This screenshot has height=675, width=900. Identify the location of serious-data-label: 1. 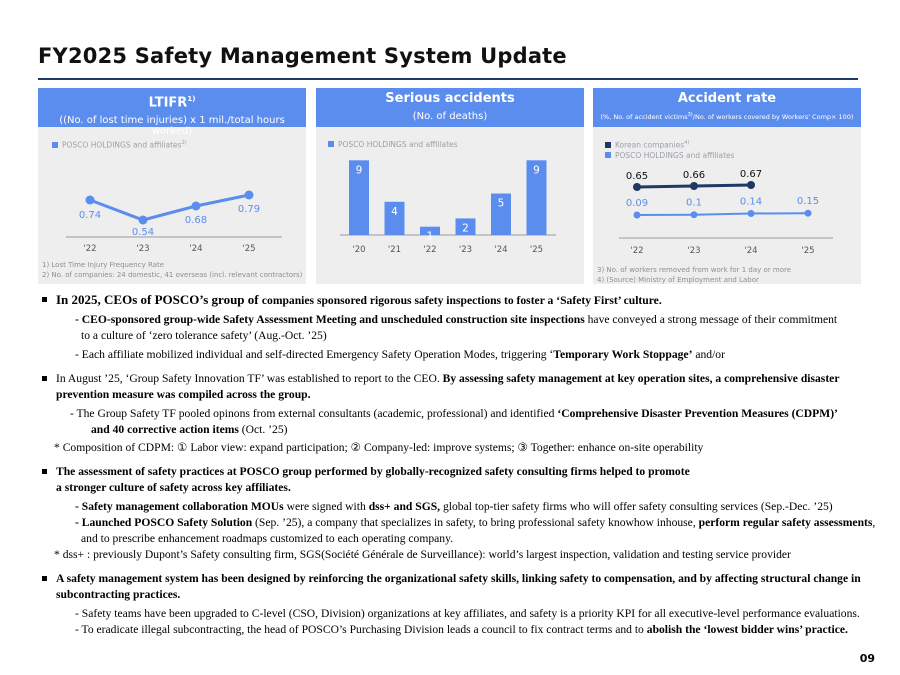
(430, 237).